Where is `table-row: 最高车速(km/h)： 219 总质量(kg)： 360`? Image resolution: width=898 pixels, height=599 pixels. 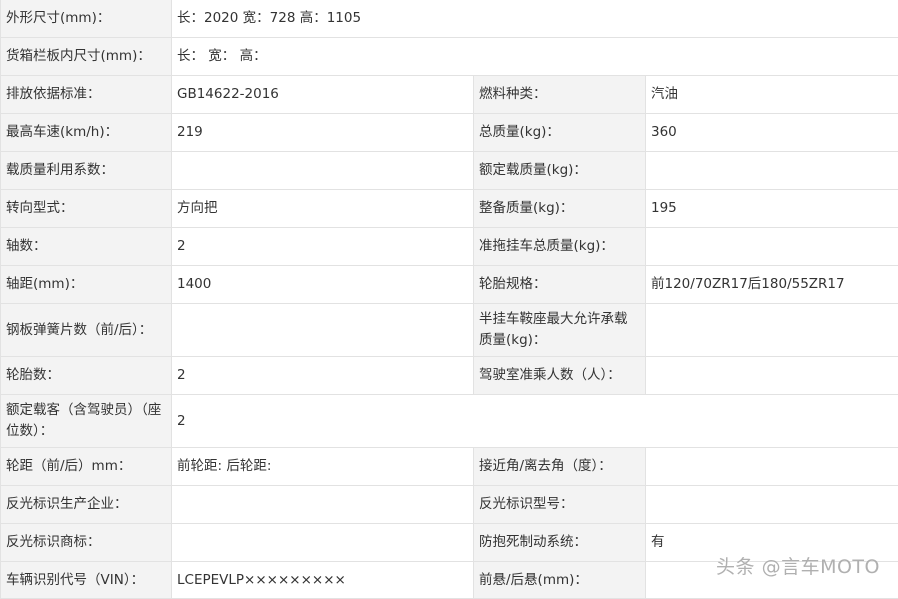
table-row: 最高车速(km/h)： 219 总质量(kg)： 360 is located at coordinates (449, 132).